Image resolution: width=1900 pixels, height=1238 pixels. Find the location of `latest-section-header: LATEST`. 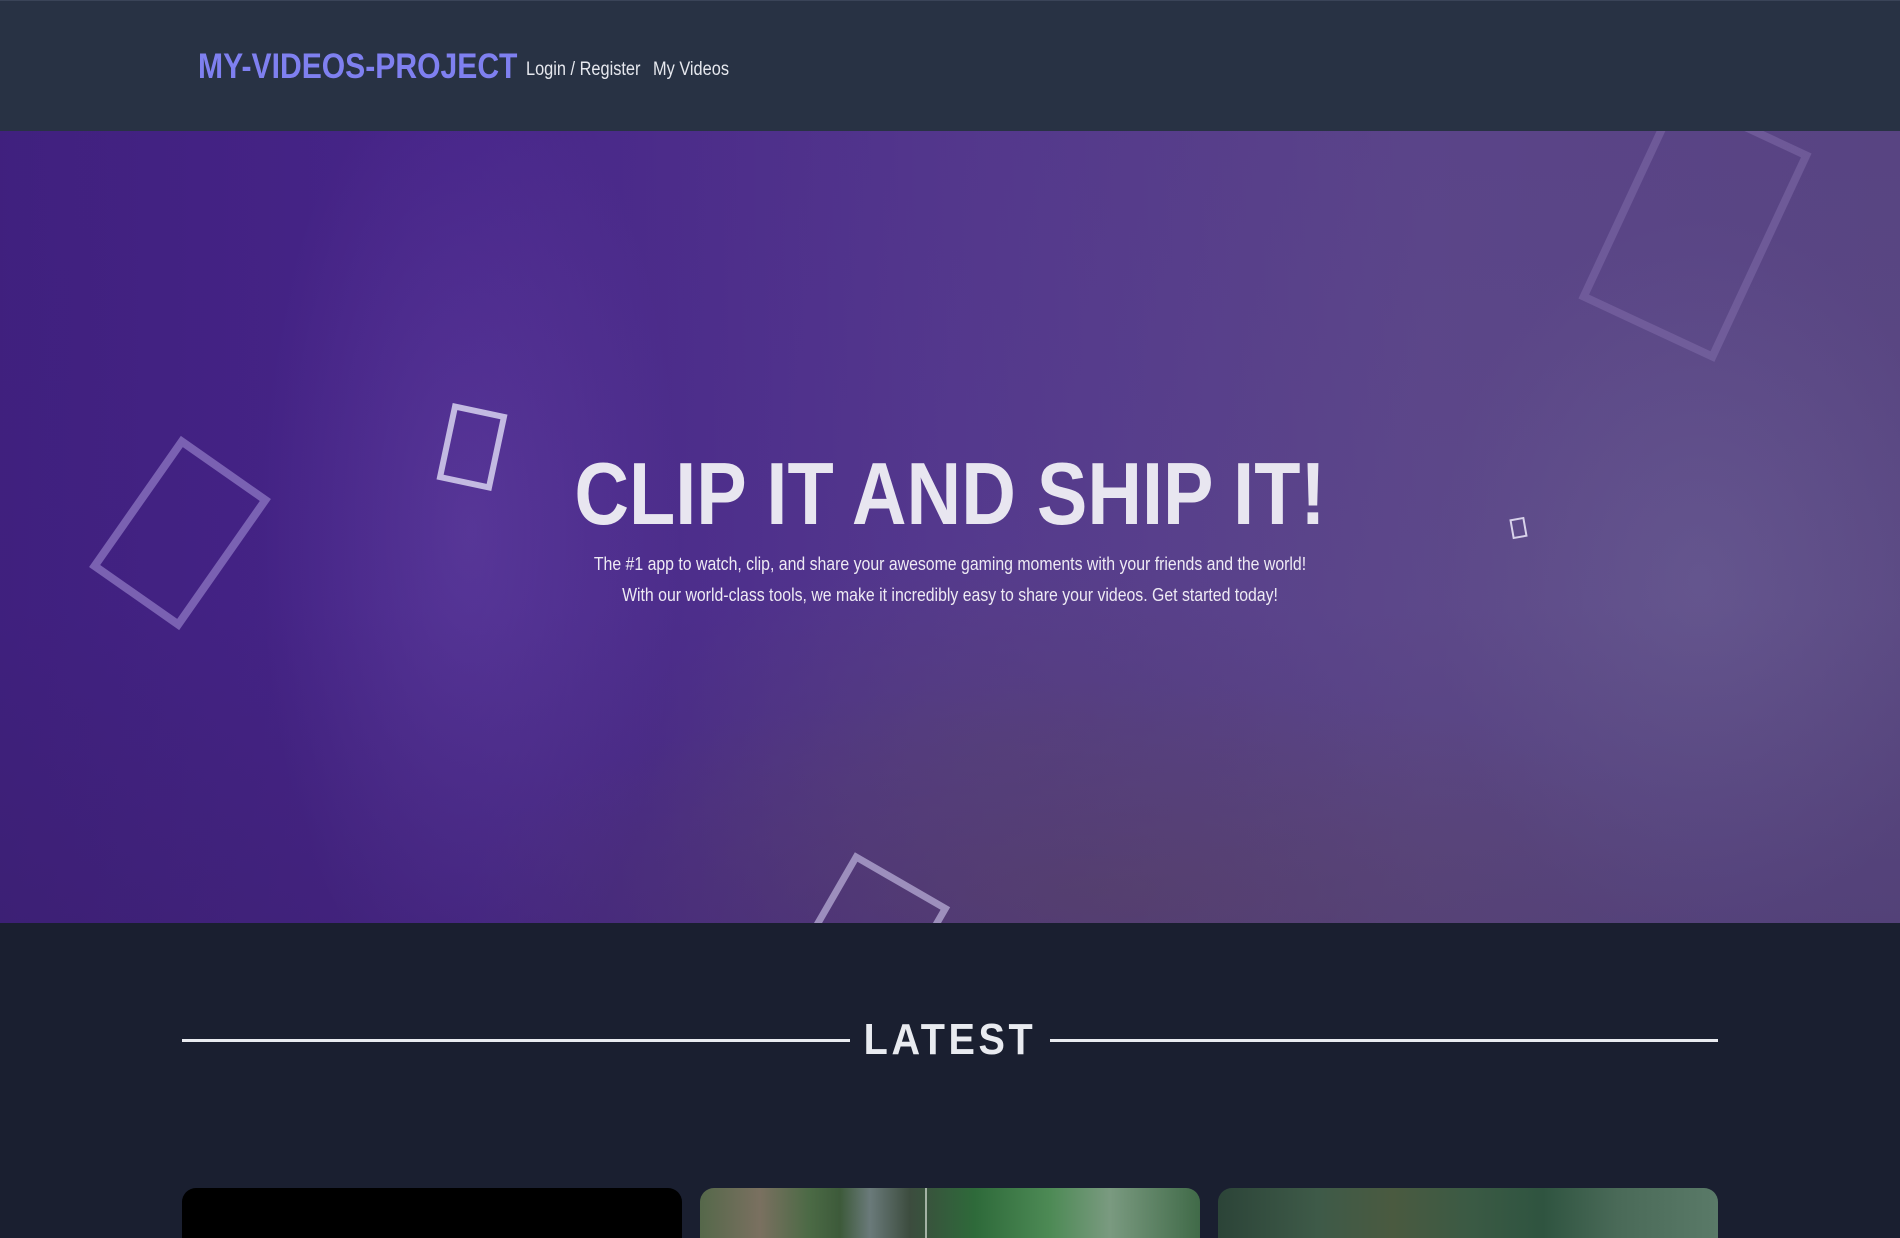

latest-section-header: LATEST is located at coordinates (950, 1043).